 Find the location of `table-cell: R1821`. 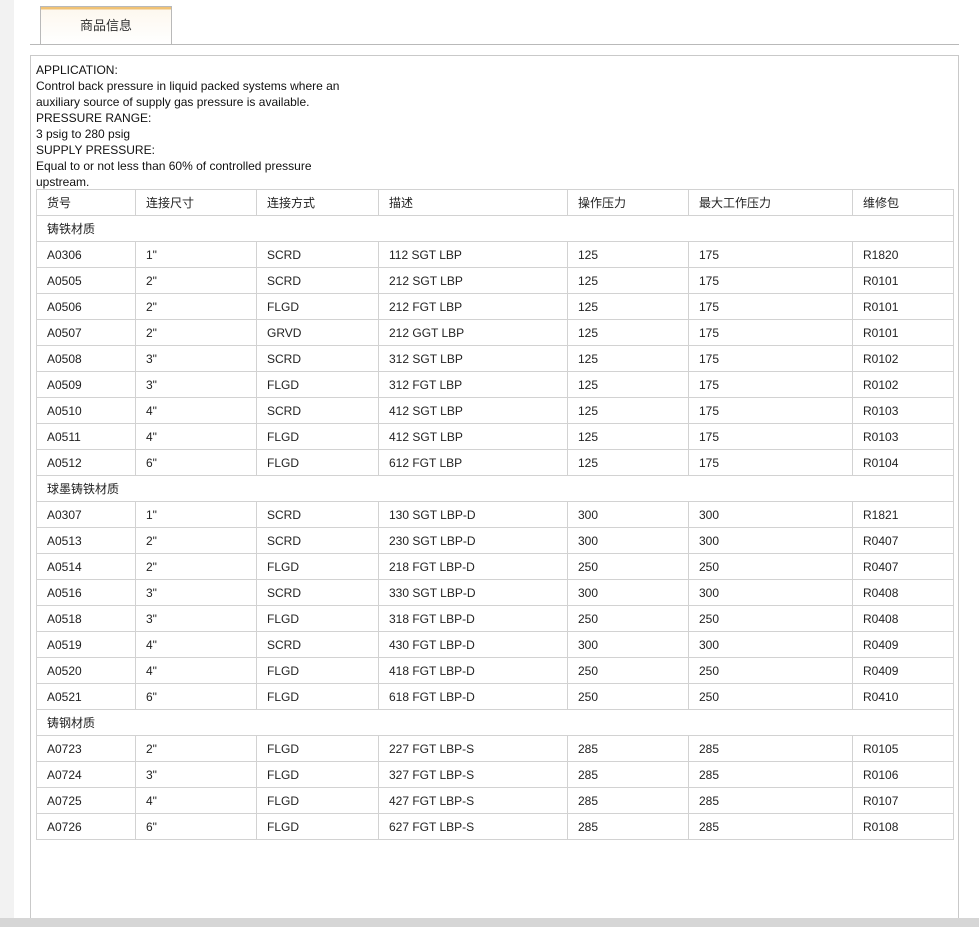

table-cell: R1821 is located at coordinates (903, 514).